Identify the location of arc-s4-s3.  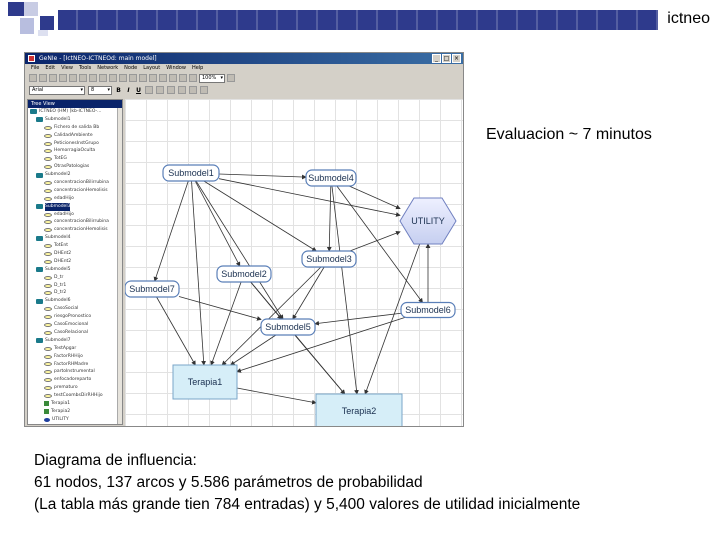
(329, 218).